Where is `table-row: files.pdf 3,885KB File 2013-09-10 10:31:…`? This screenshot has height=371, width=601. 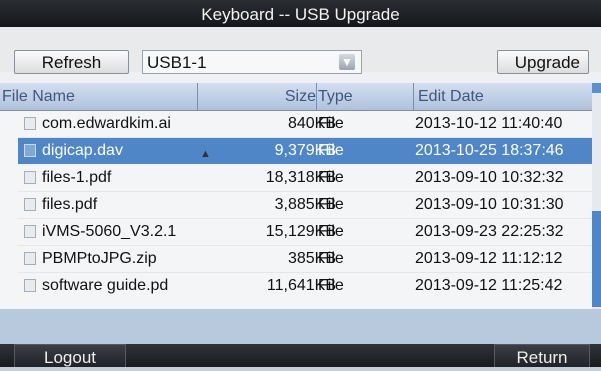 table-row: files.pdf 3,885KB File 2013-09-10 10:31:… is located at coordinates (305, 205).